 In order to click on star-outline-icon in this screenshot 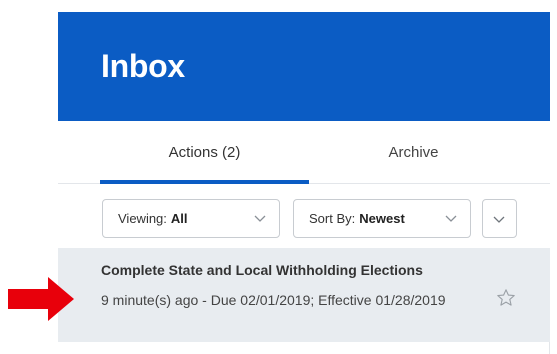, I will do `click(506, 298)`.